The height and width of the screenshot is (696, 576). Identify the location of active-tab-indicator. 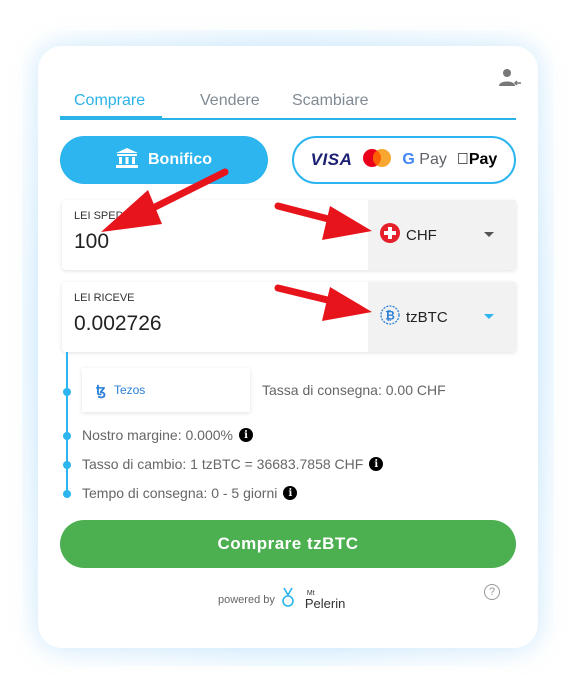
(111, 118).